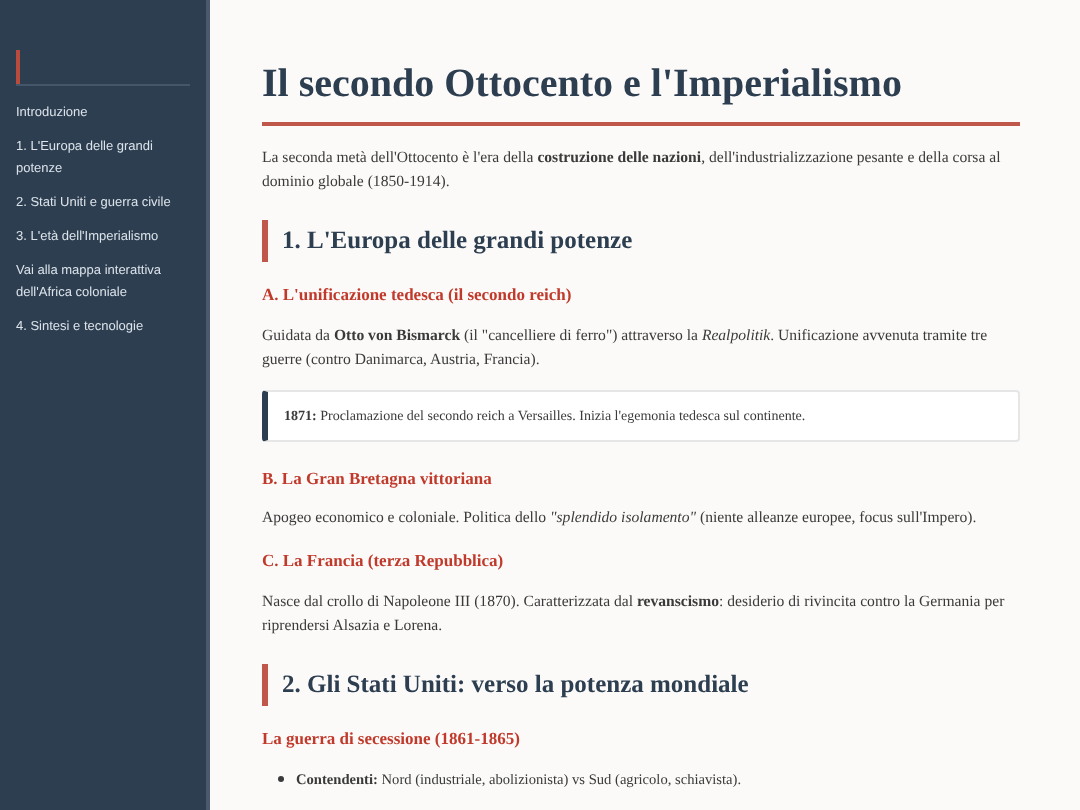  What do you see at coordinates (641, 241) in the screenshot?
I see `section-heading: 1. L'Europa delle grandi potenze` at bounding box center [641, 241].